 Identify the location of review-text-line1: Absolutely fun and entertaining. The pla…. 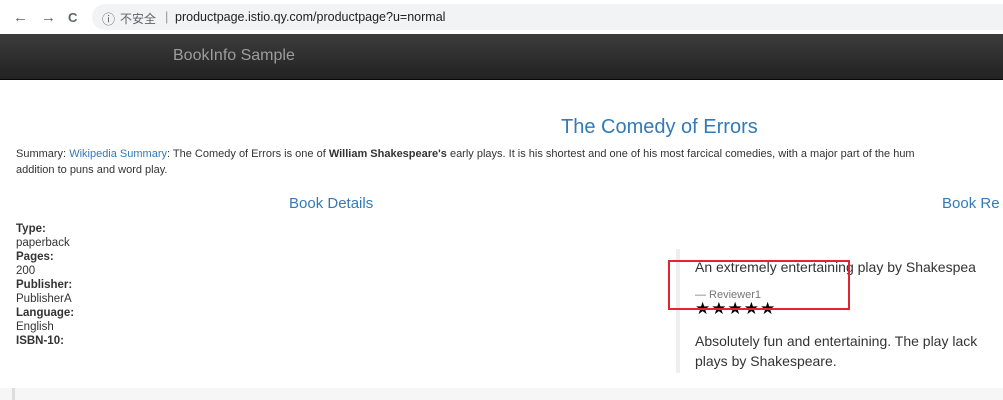
(836, 341).